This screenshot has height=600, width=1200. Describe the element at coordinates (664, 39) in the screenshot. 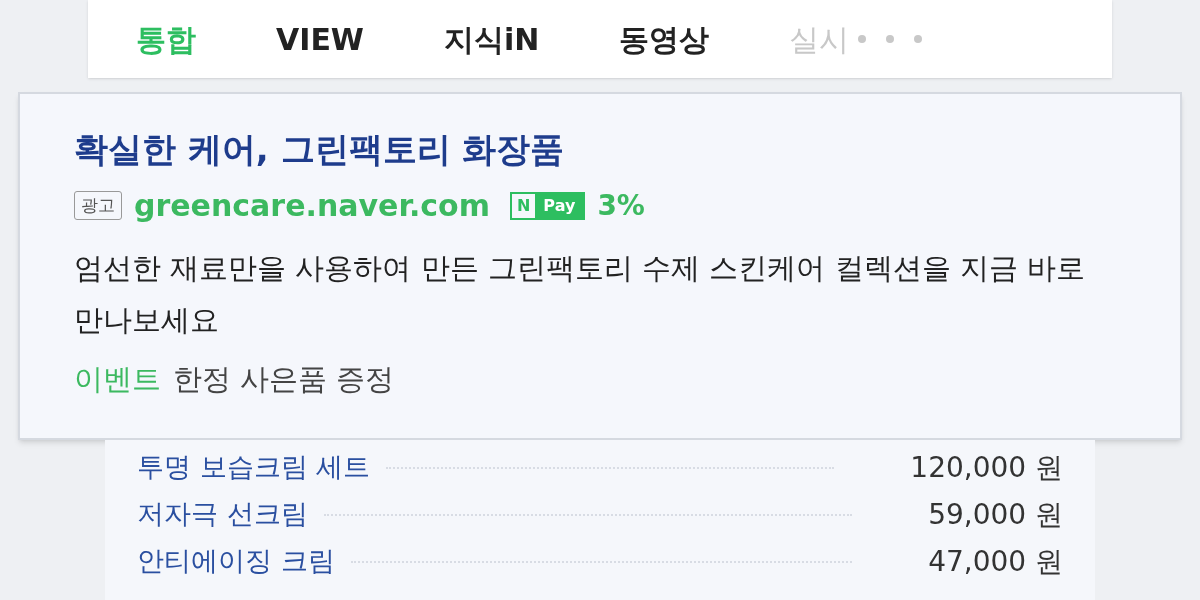

I see `search-tab: 동영상` at that location.